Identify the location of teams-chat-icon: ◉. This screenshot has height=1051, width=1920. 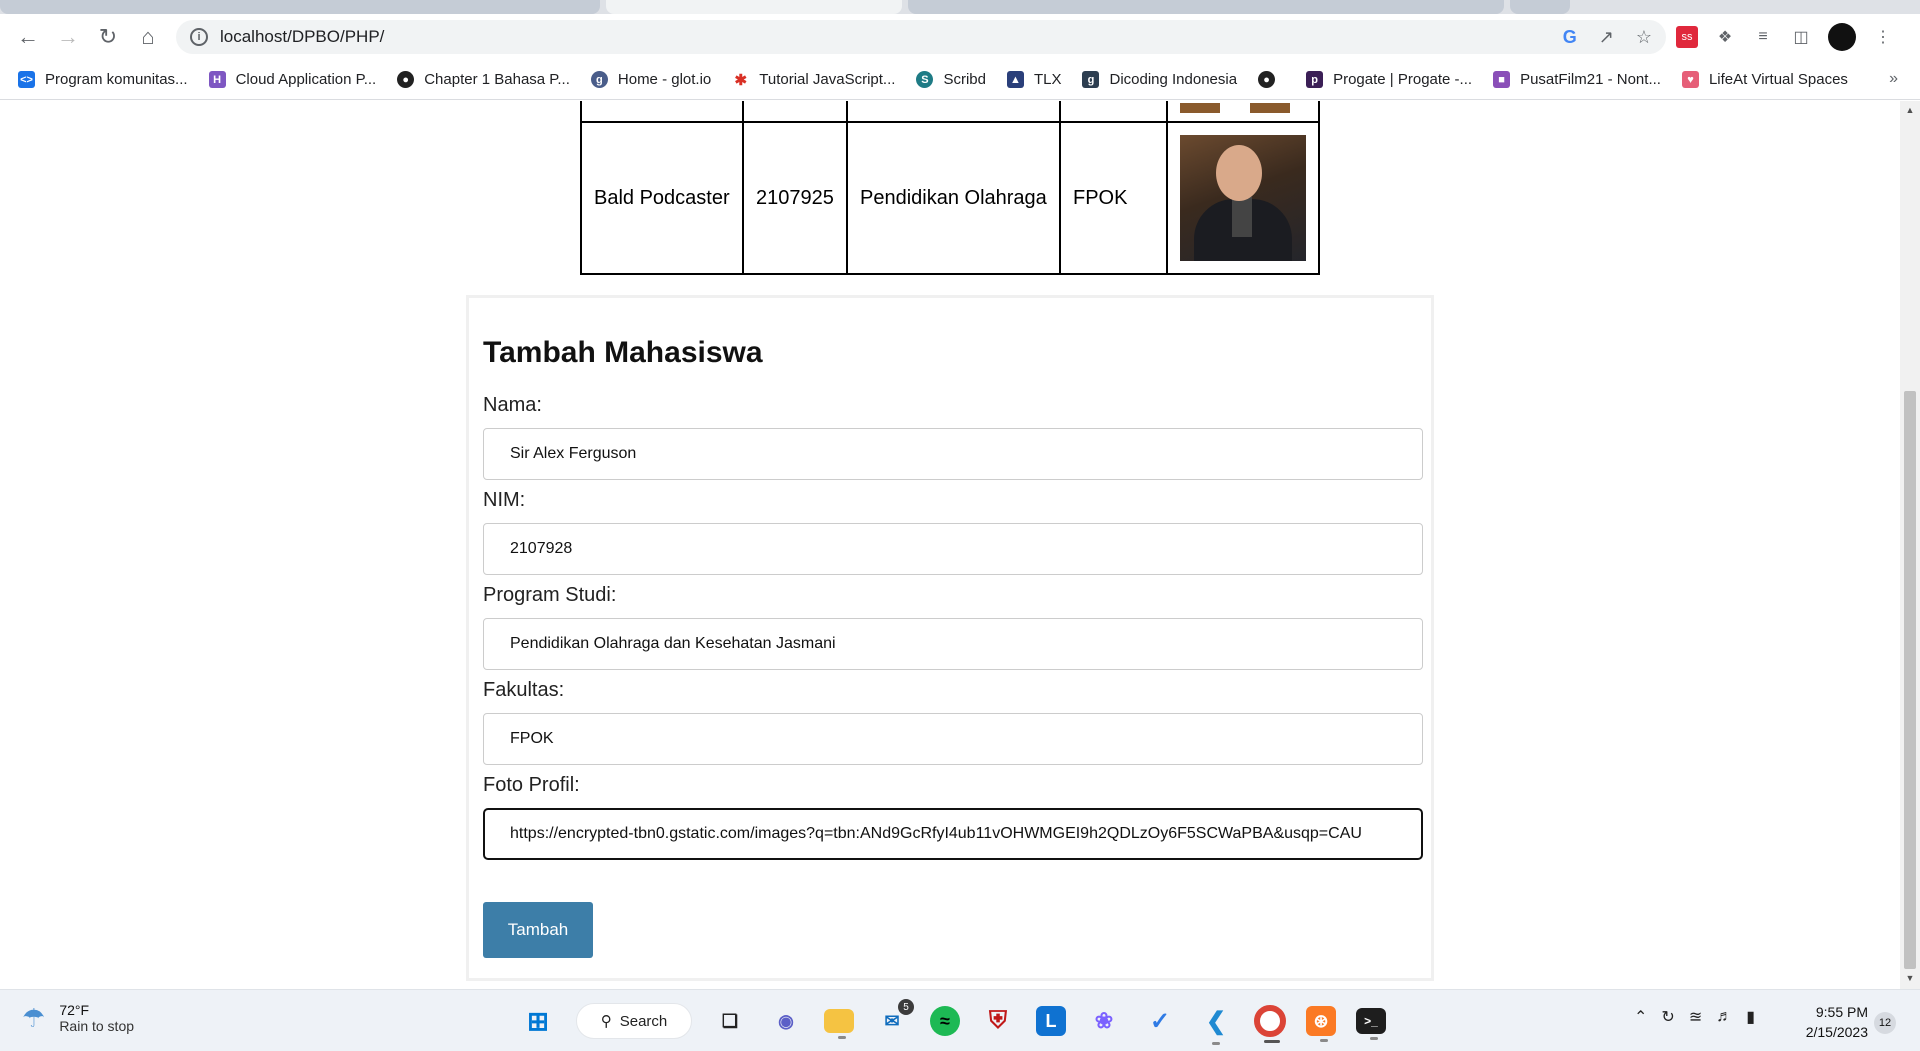
(786, 1021).